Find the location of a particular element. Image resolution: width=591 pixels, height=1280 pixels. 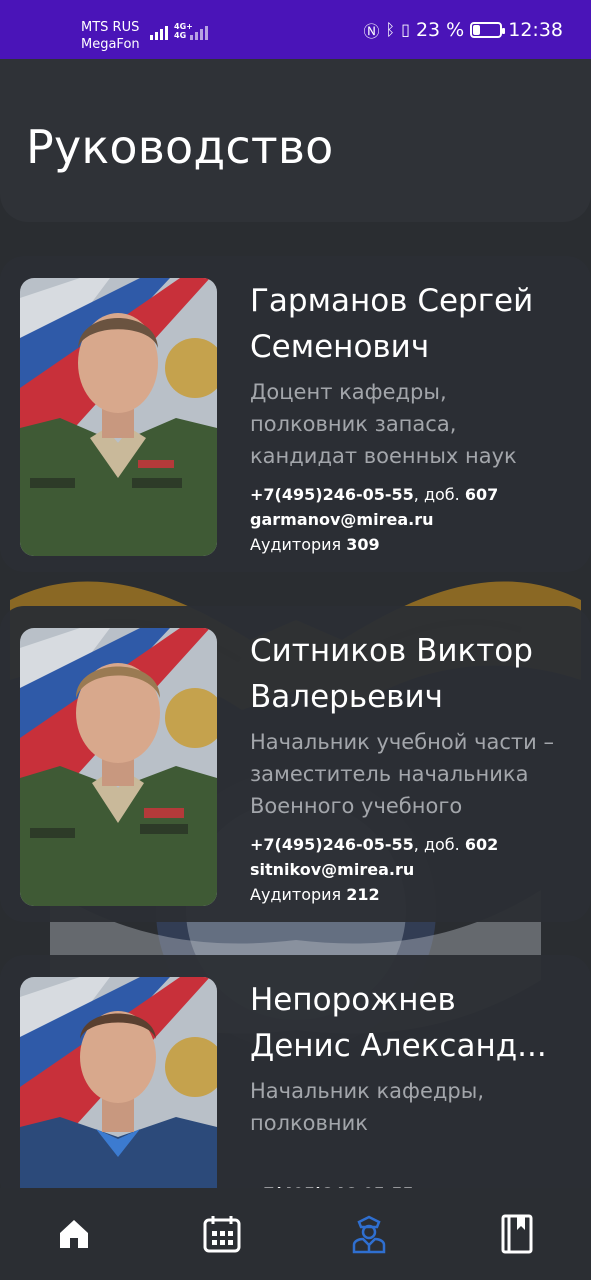

bottom-nav is located at coordinates (295, 1234).